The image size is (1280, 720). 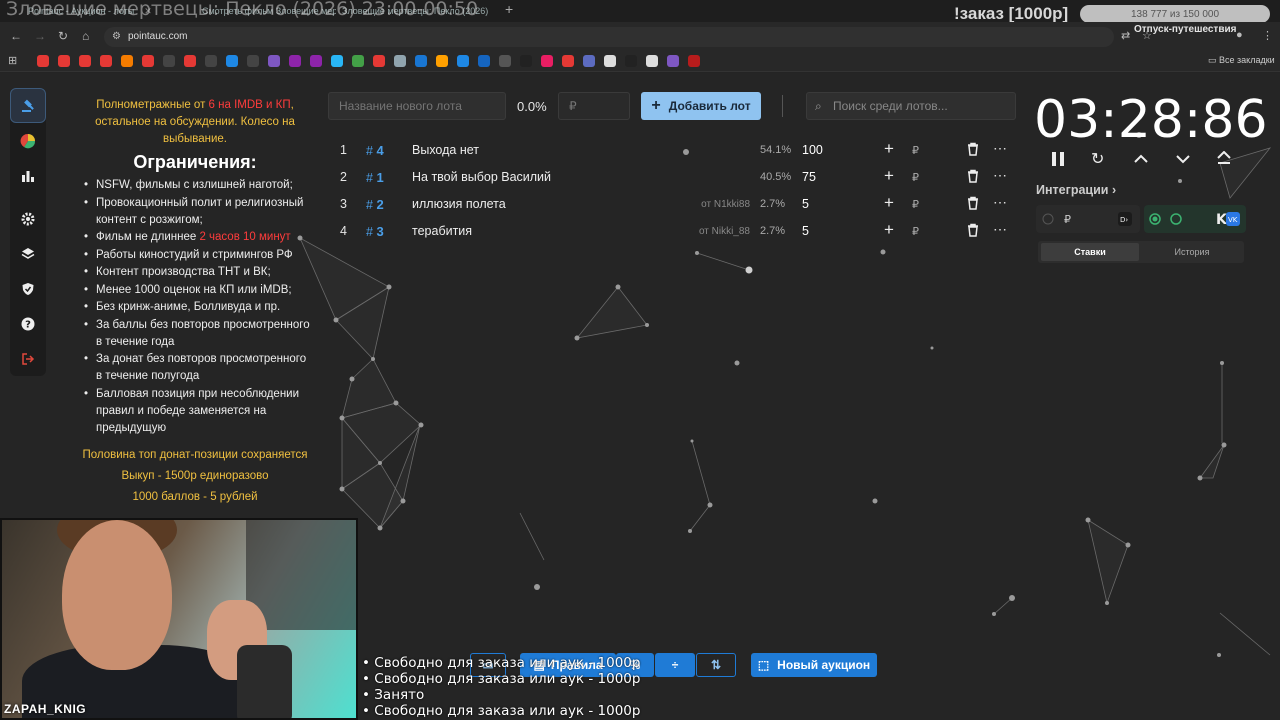 What do you see at coordinates (701, 106) in the screenshot?
I see `add-lot-button: + Добавить лот` at bounding box center [701, 106].